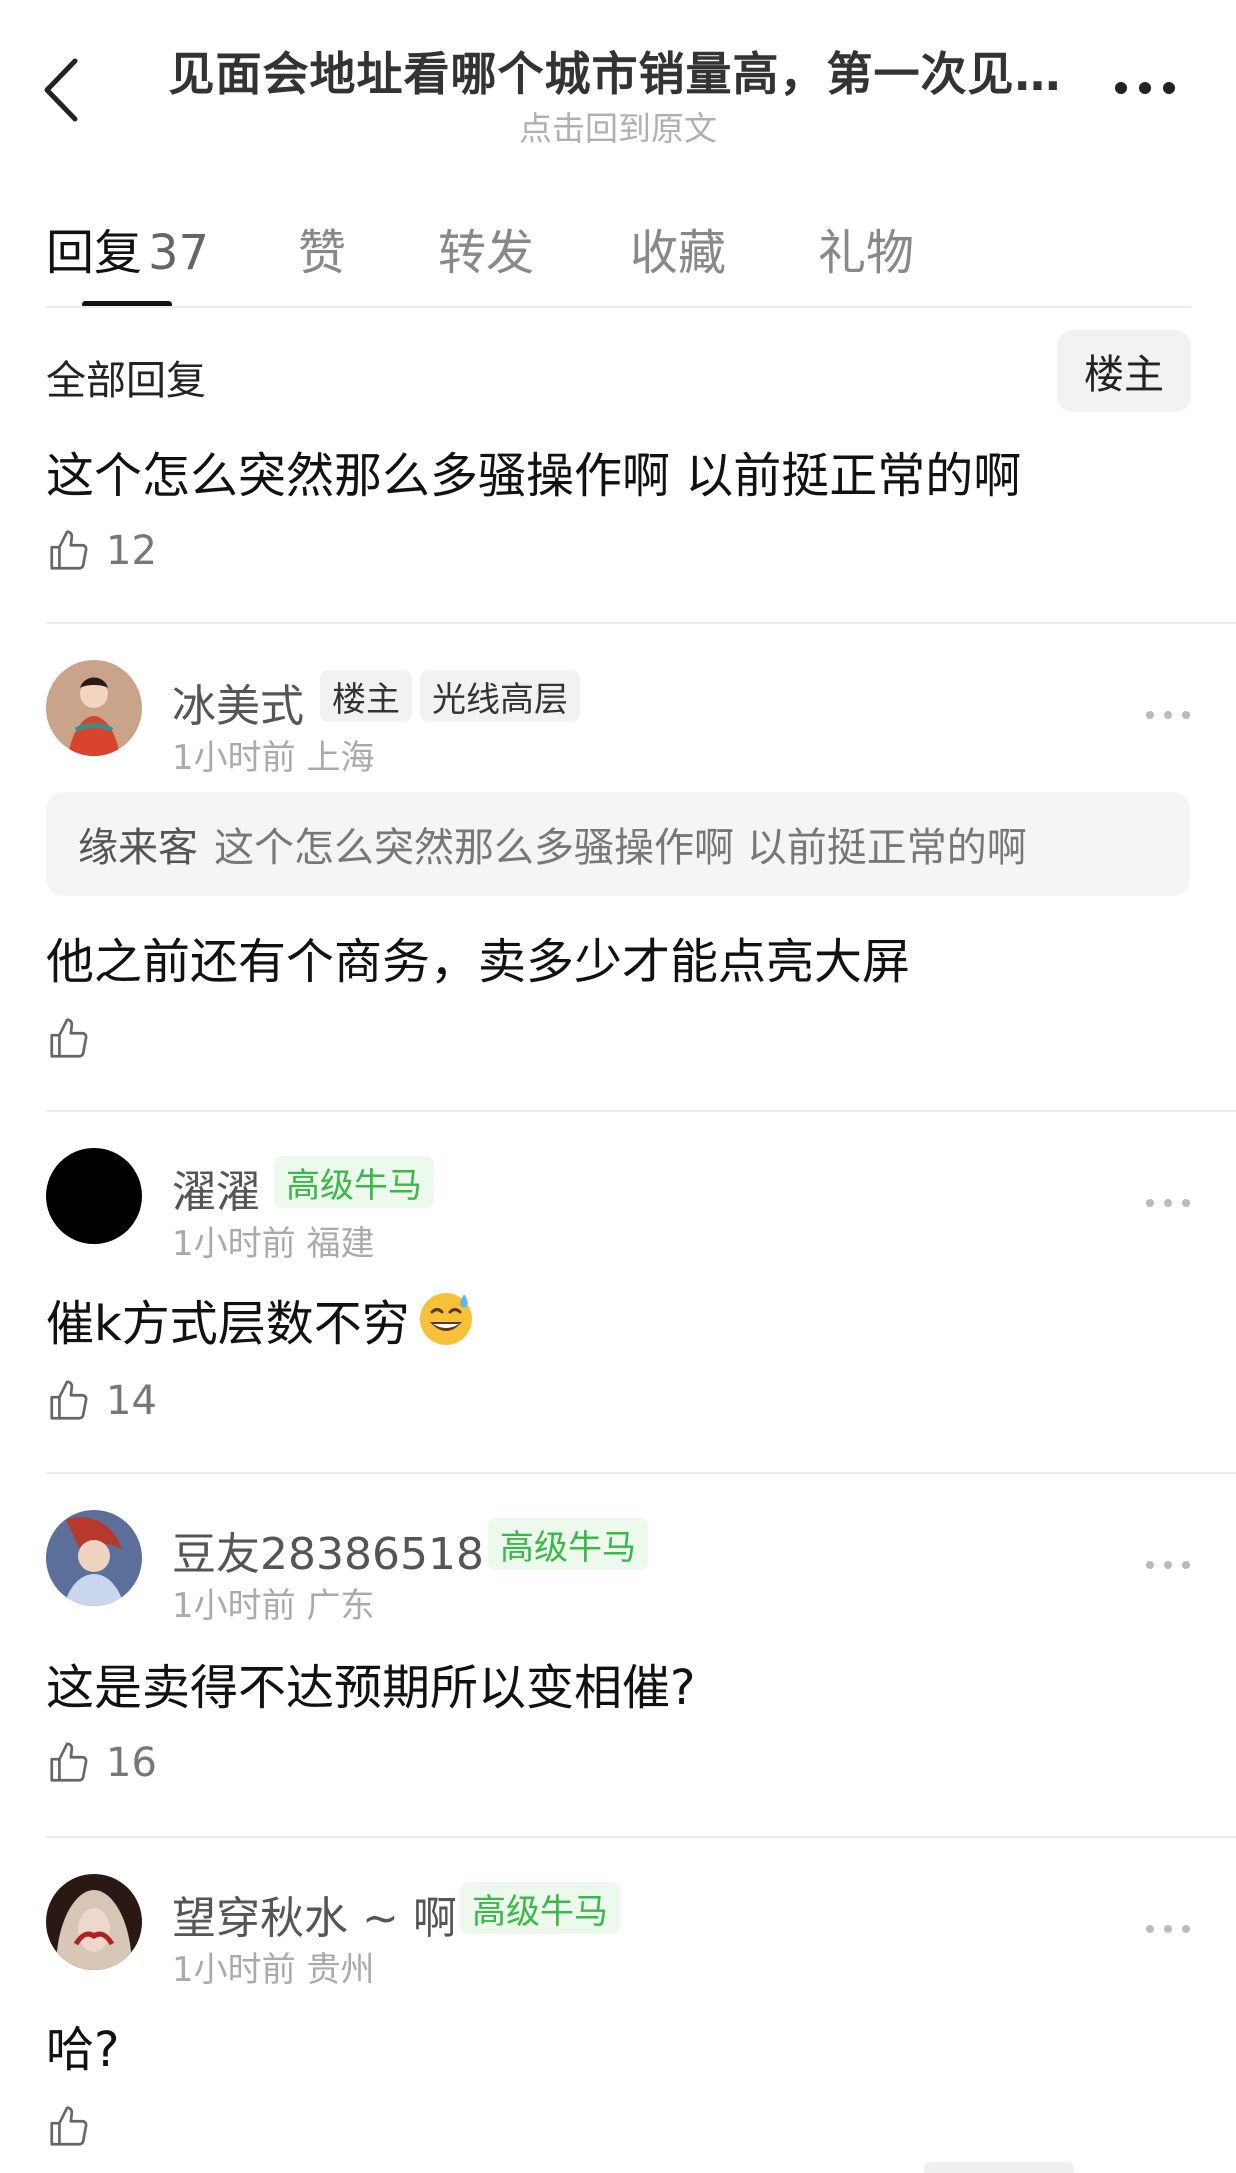 Image resolution: width=1236 pixels, height=2173 pixels. I want to click on tab-reposts: 转发, so click(486, 248).